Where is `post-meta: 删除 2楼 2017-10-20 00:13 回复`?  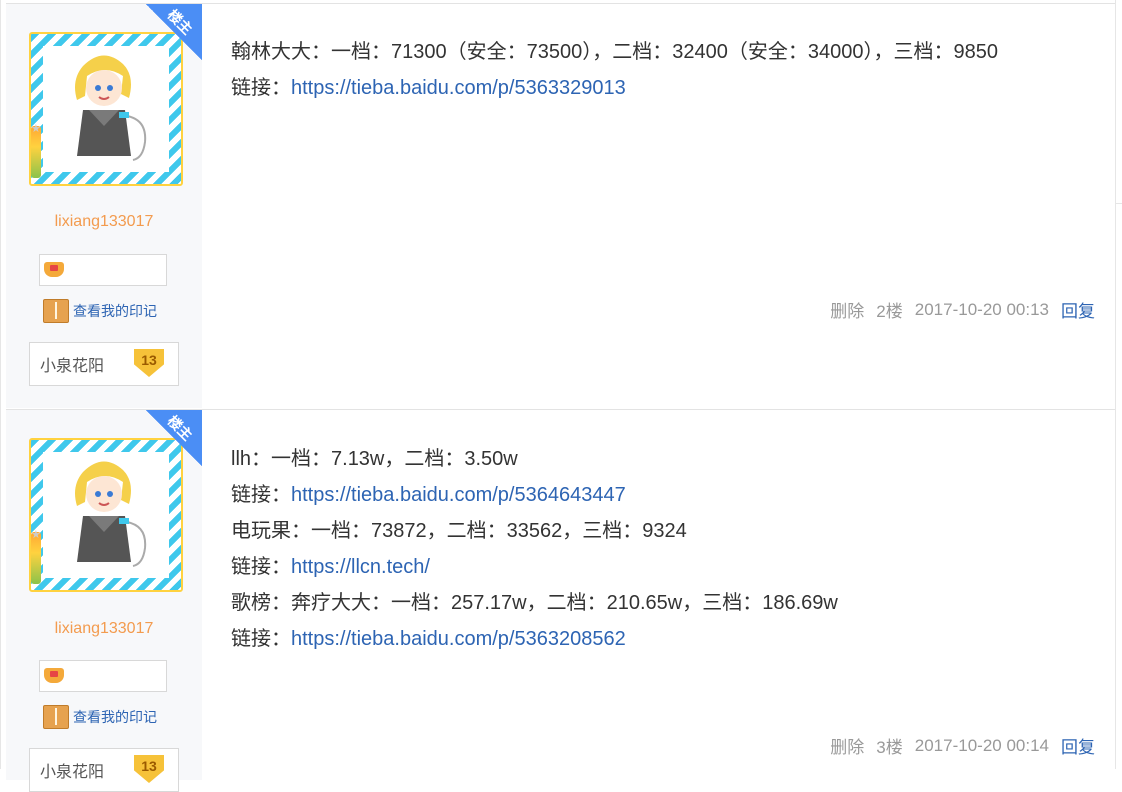 post-meta: 删除 2楼 2017-10-20 00:13 回复 is located at coordinates (962, 309).